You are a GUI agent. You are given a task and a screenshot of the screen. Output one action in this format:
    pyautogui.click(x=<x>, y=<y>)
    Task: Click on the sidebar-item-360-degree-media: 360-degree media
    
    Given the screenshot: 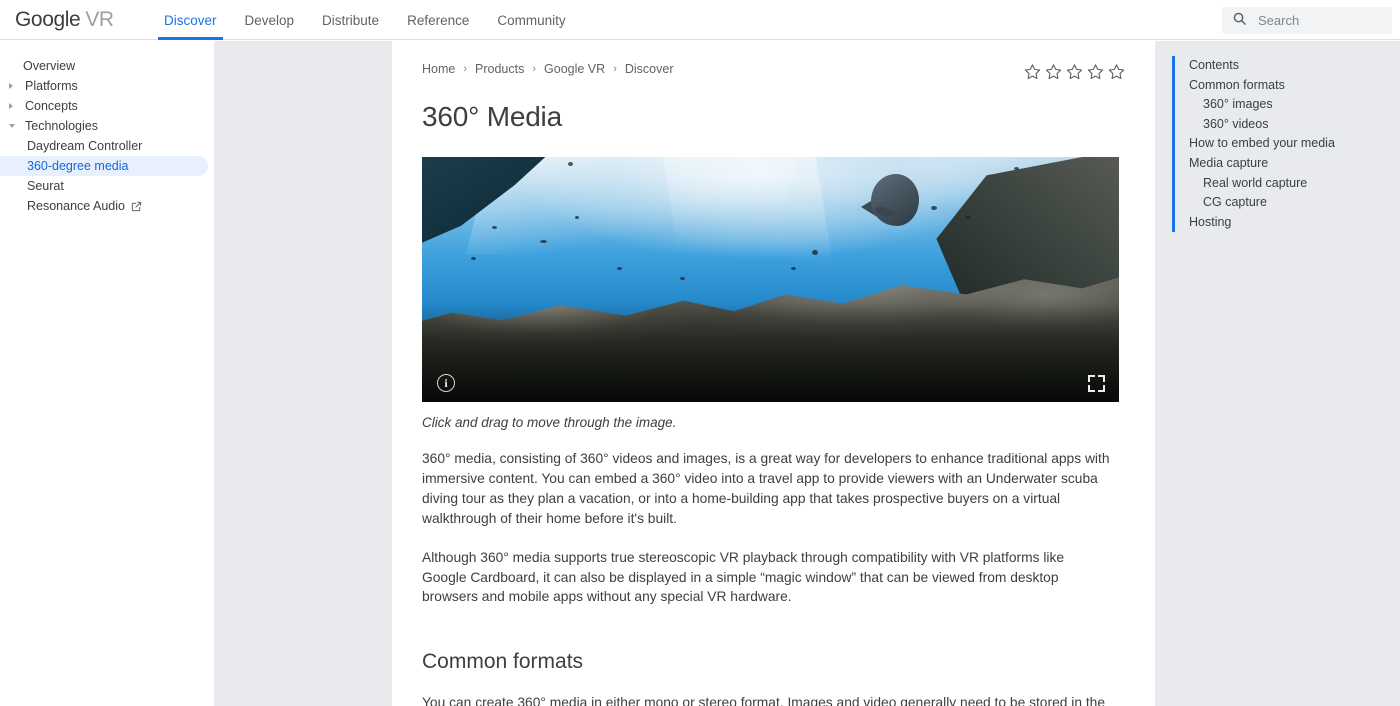 What is the action you would take?
    pyautogui.click(x=104, y=166)
    